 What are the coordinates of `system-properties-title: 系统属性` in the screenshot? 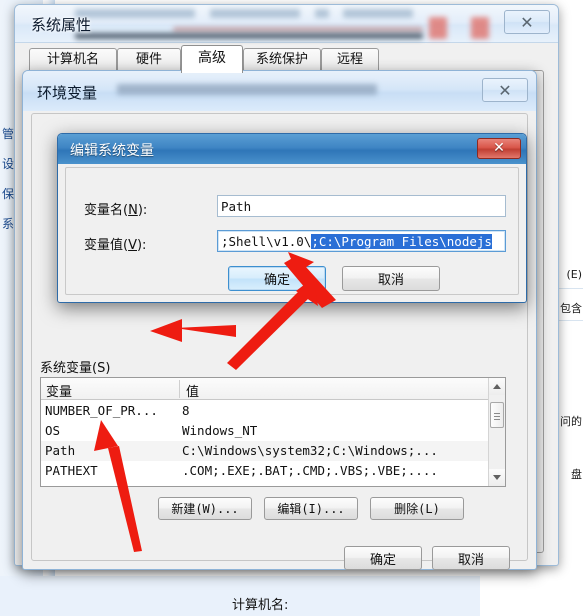 It's located at (61, 25).